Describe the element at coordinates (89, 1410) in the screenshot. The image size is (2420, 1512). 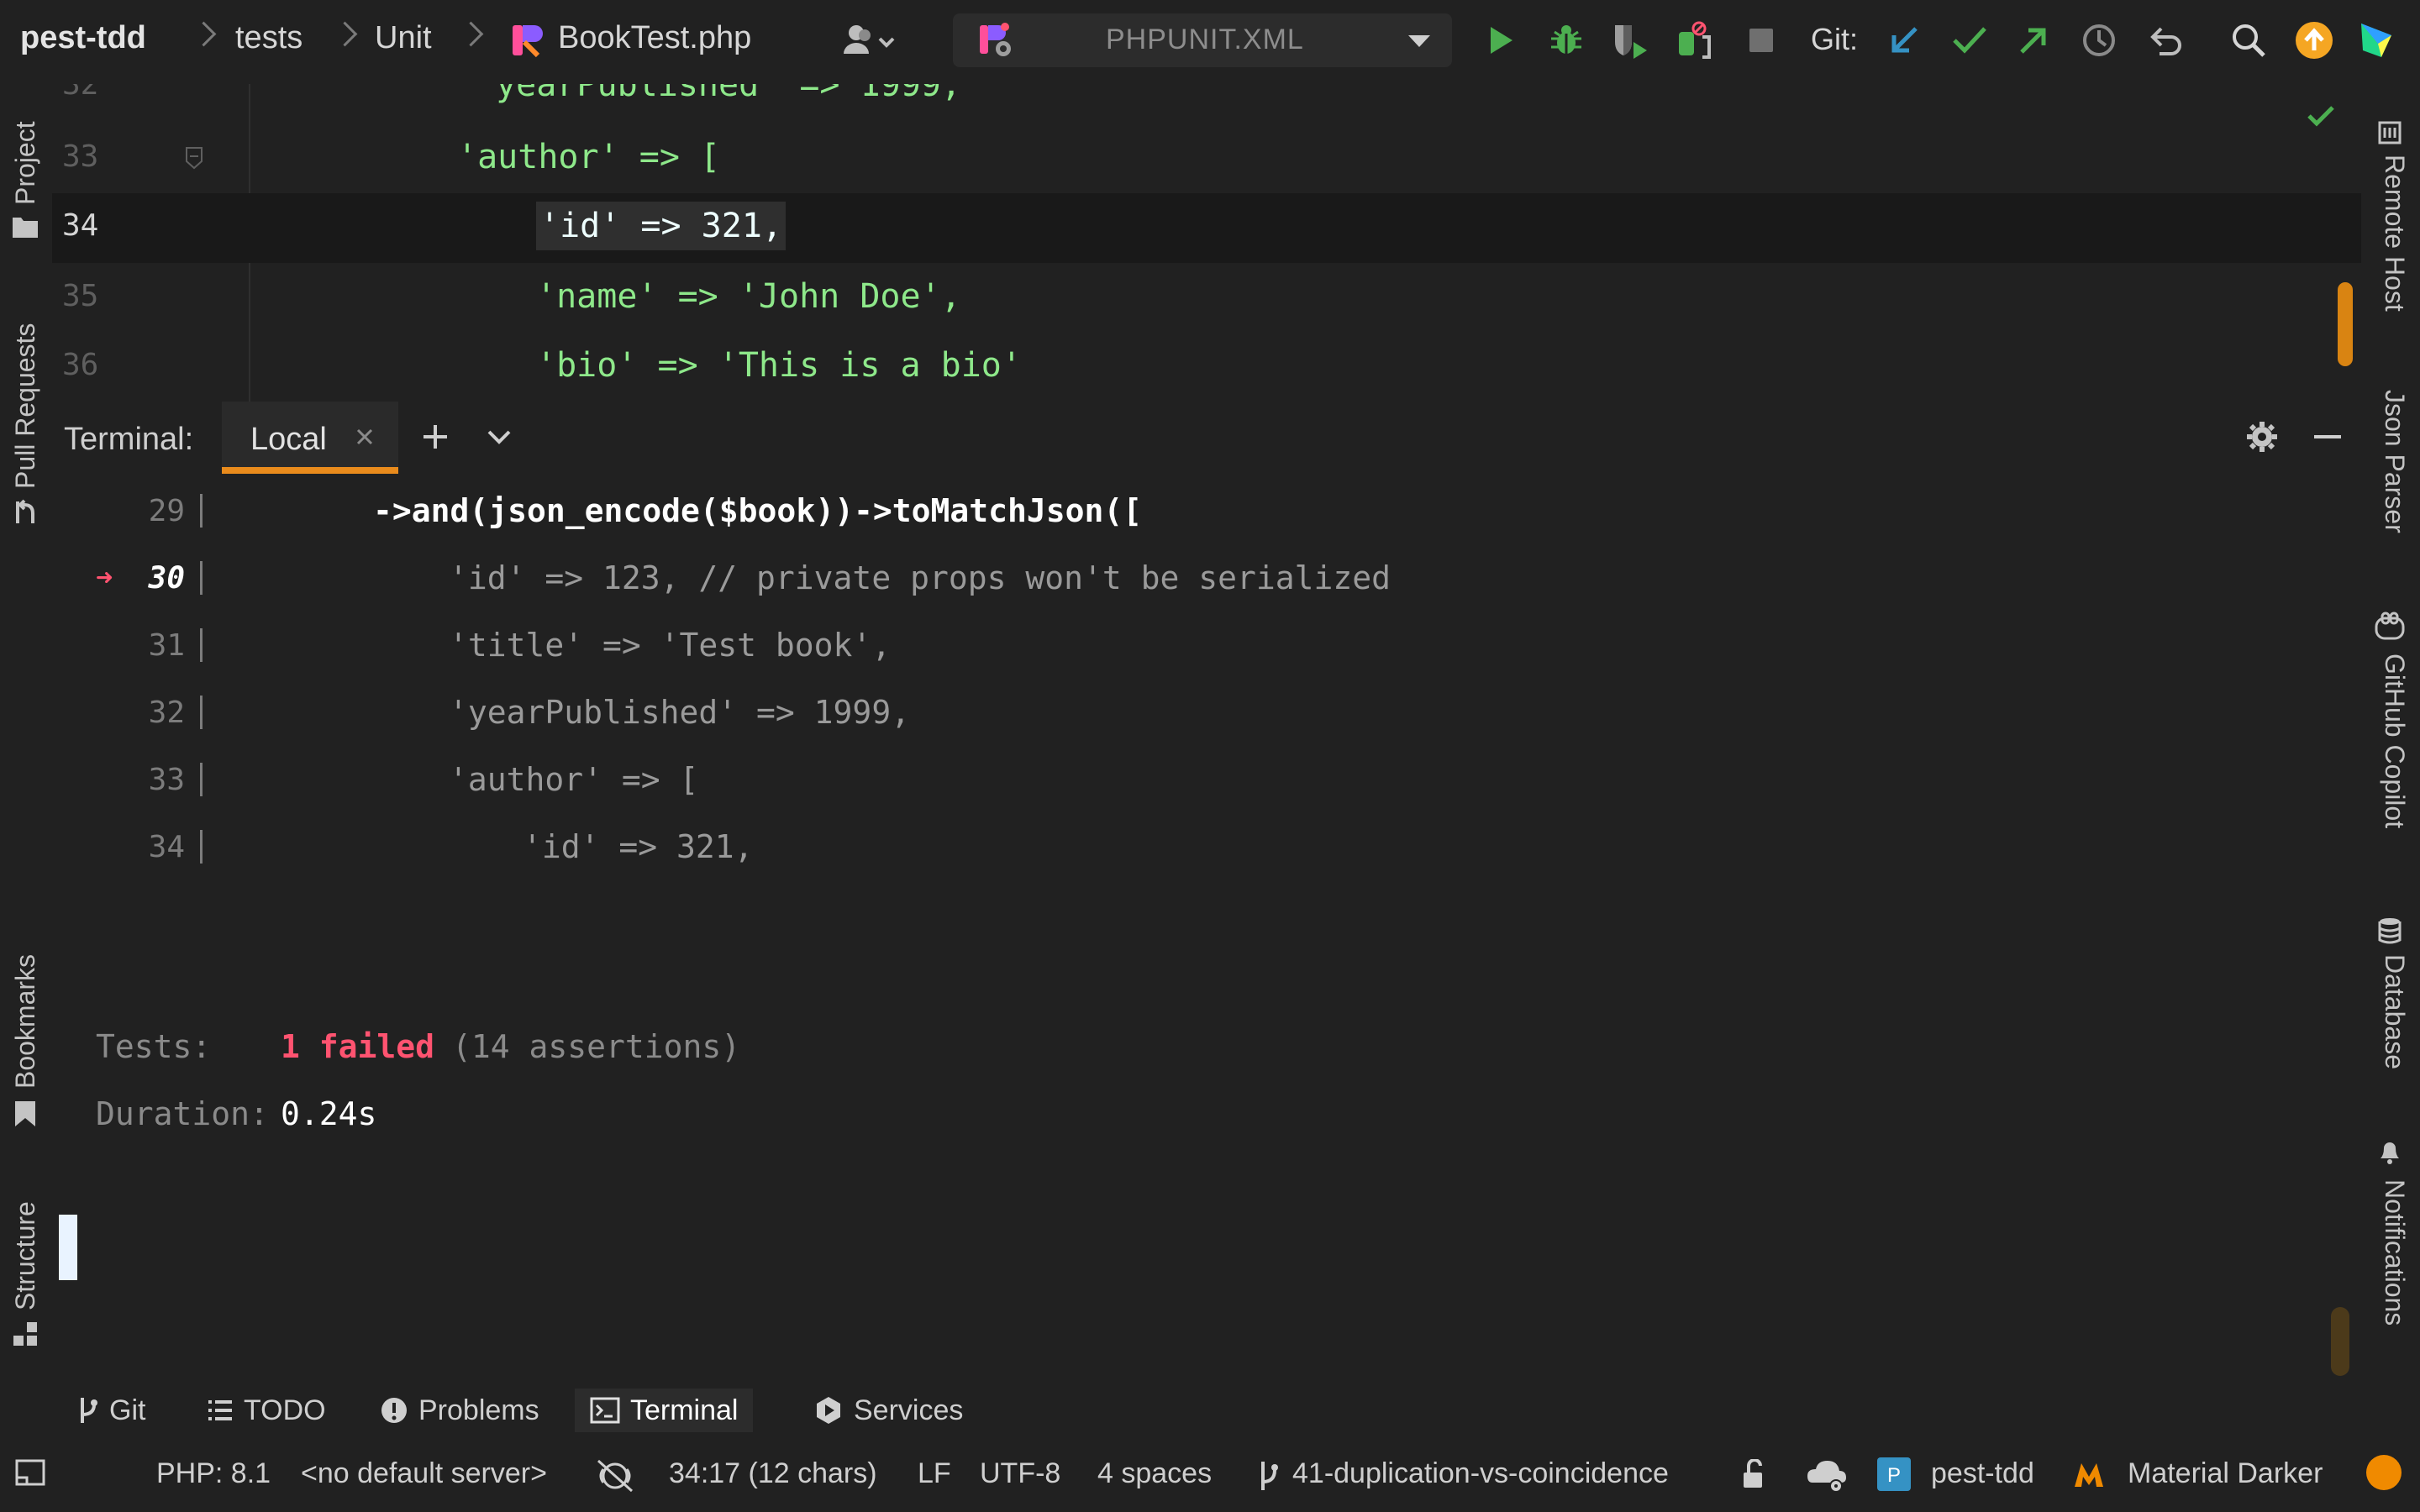
I see `git-branch-icon` at that location.